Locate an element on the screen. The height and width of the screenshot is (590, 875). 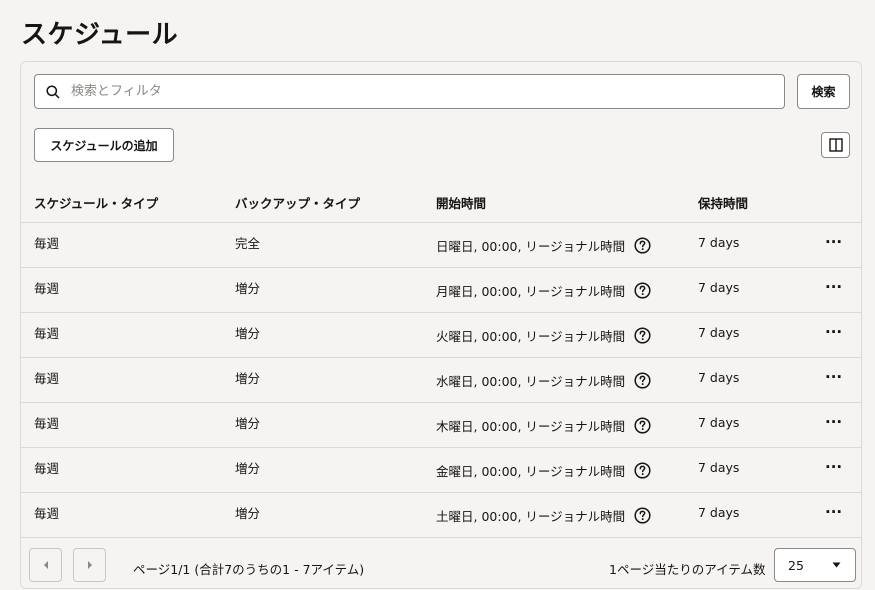
split-panel-button is located at coordinates (835, 145).